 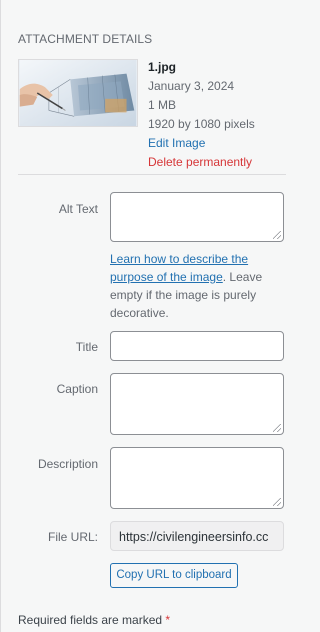 I want to click on title-input, so click(x=197, y=346).